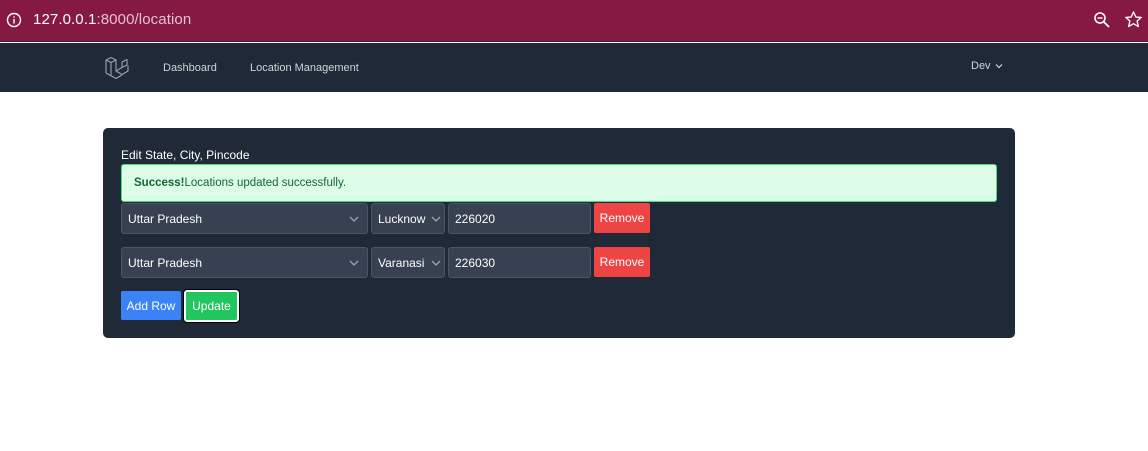  I want to click on city-value: Varanasi, so click(401, 262).